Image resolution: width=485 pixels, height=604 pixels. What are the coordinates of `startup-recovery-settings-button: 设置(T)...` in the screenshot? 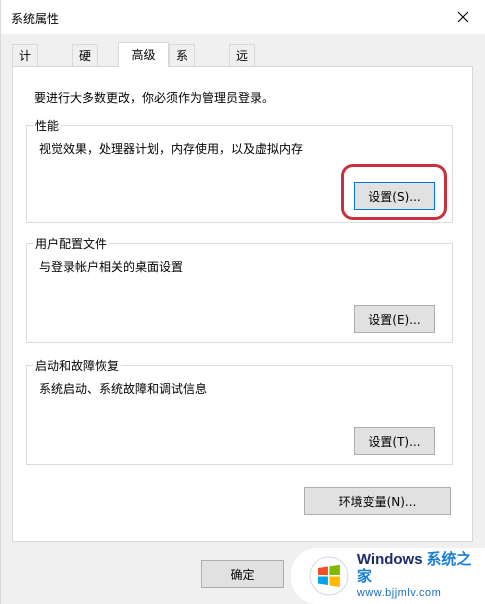 It's located at (394, 441).